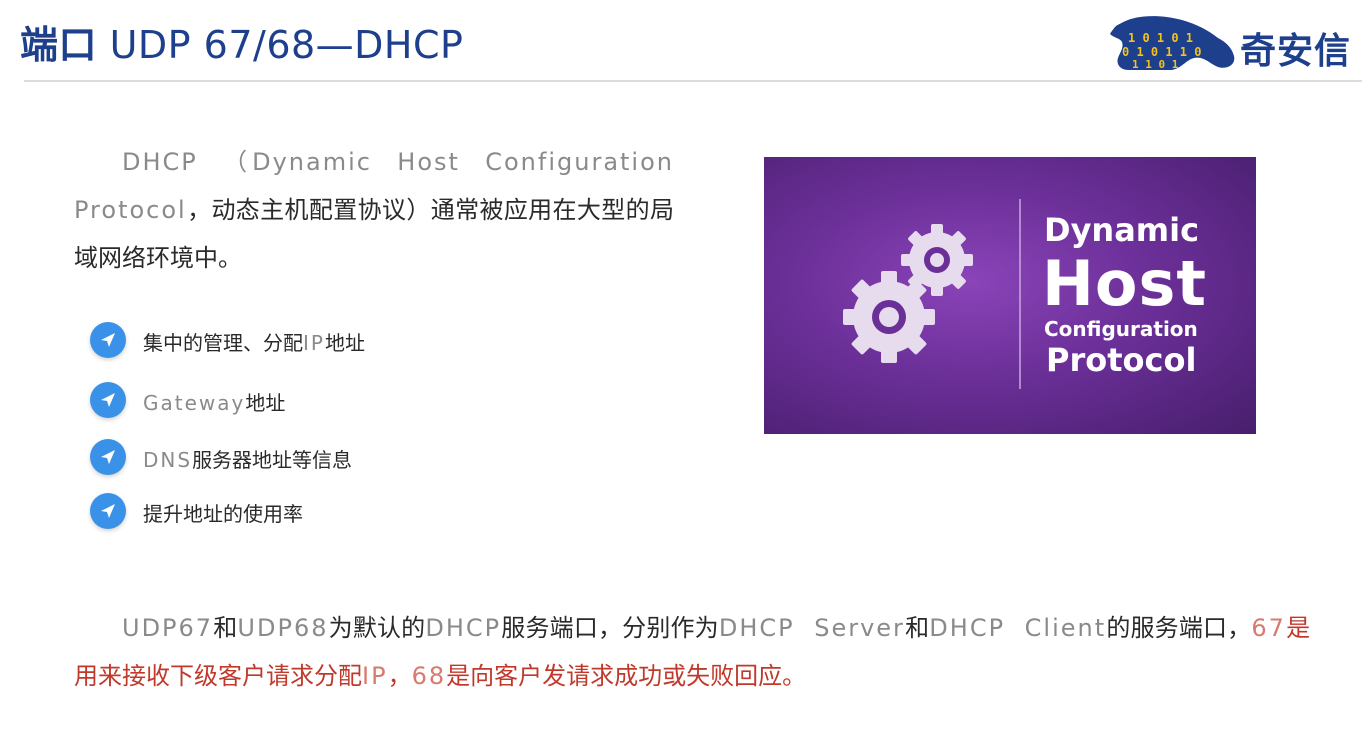 The height and width of the screenshot is (751, 1362). What do you see at coordinates (1235, 43) in the screenshot?
I see `qianxin-logo: 1 0 1 0 1 0 1 0 1 1 0 1 1 0 1 奇安信` at bounding box center [1235, 43].